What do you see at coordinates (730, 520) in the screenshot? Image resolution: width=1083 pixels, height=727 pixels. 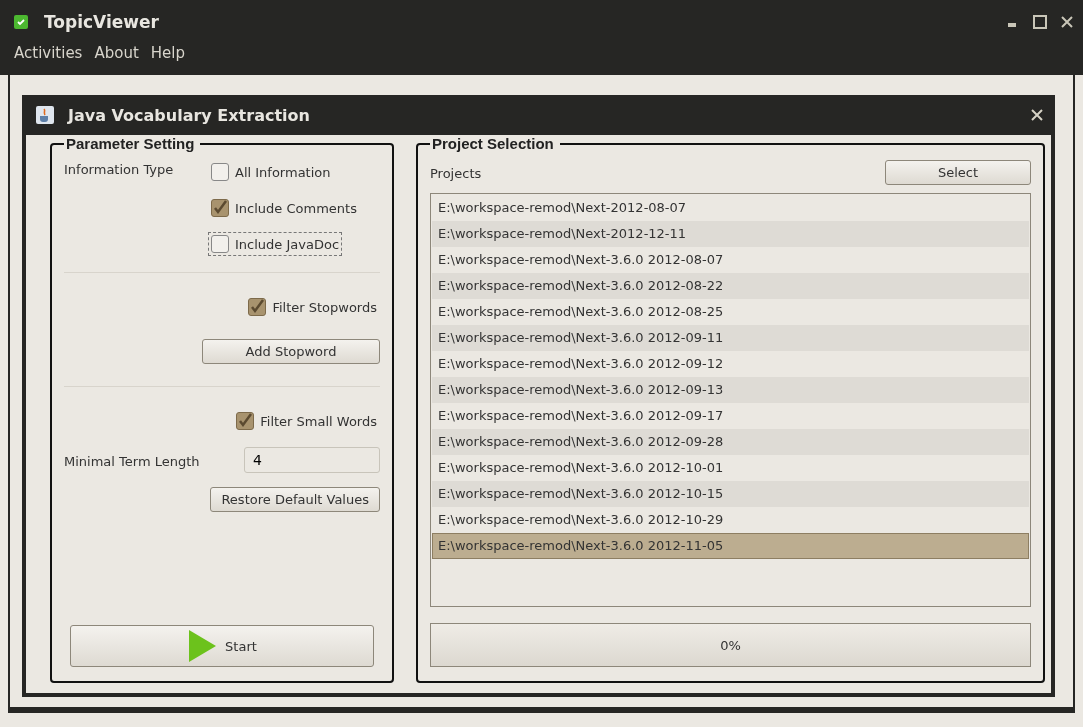 I see `list-item: E:\workspace-remod\Next-3.6.0 2012-10-29` at bounding box center [730, 520].